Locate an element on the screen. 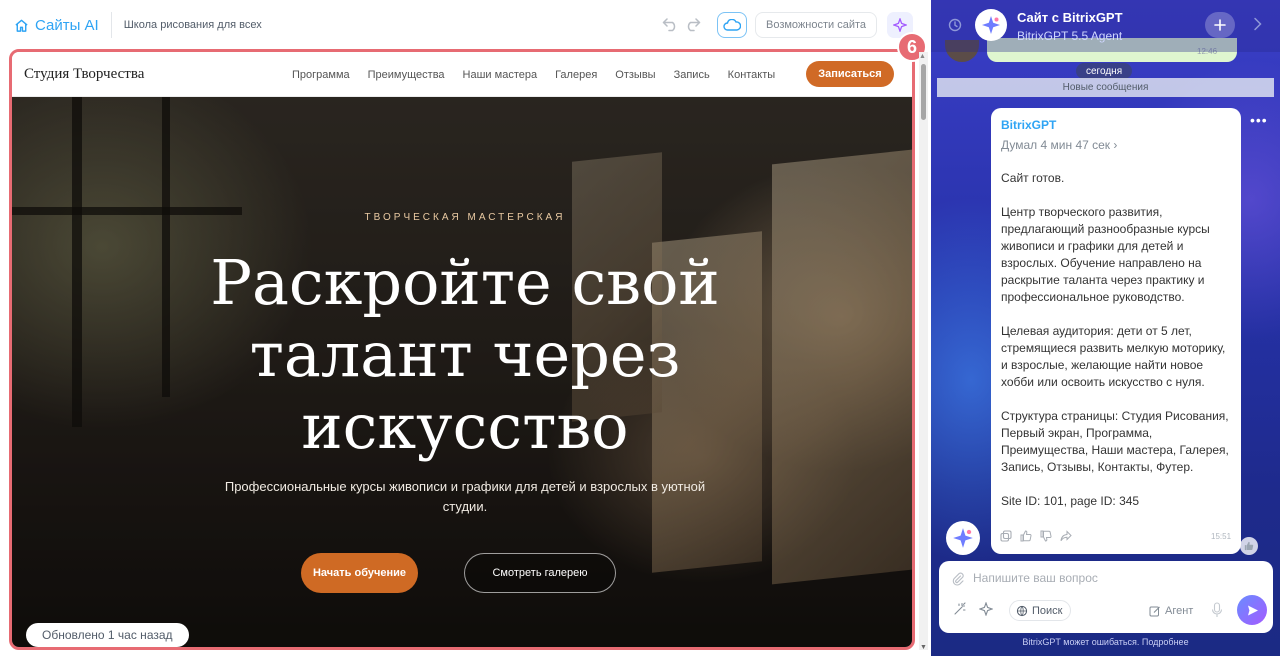  redo-button is located at coordinates (693, 25).